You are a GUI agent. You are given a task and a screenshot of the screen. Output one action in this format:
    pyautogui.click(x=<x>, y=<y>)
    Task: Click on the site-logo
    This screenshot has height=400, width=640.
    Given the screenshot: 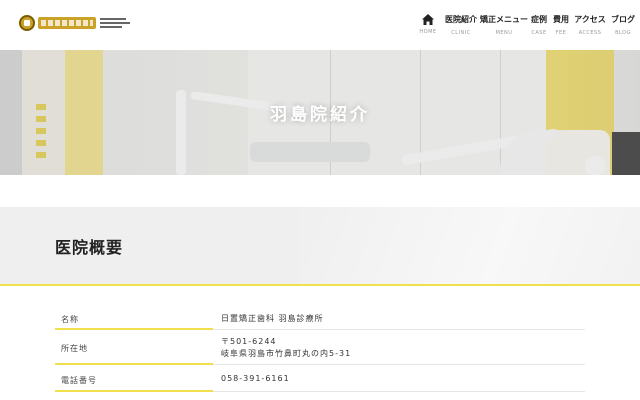 What is the action you would take?
    pyautogui.click(x=77, y=23)
    